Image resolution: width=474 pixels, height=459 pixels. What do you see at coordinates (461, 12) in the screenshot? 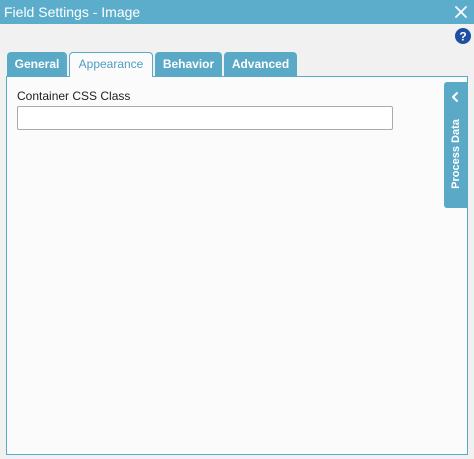
I see `close-icon` at bounding box center [461, 12].